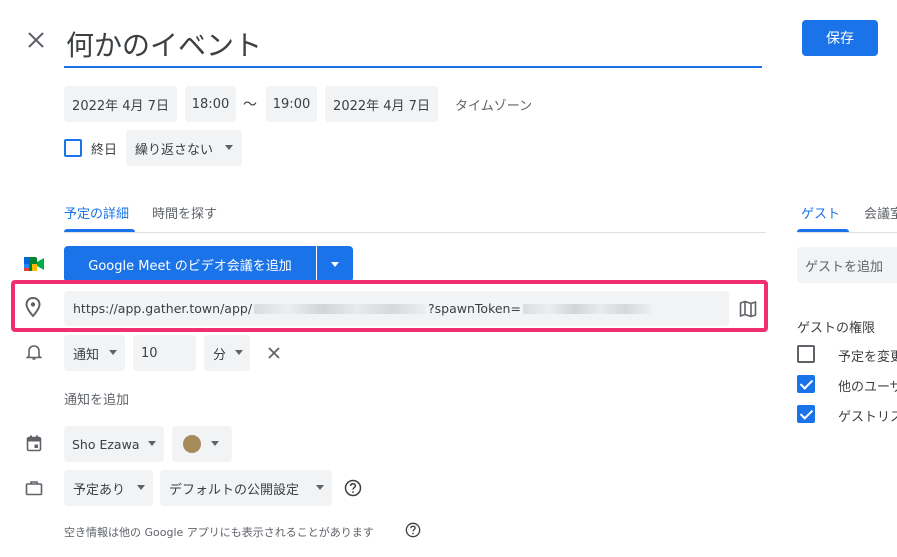 Image resolution: width=897 pixels, height=557 pixels. What do you see at coordinates (104, 150) in the screenshot?
I see `all-day-label: 終日` at bounding box center [104, 150].